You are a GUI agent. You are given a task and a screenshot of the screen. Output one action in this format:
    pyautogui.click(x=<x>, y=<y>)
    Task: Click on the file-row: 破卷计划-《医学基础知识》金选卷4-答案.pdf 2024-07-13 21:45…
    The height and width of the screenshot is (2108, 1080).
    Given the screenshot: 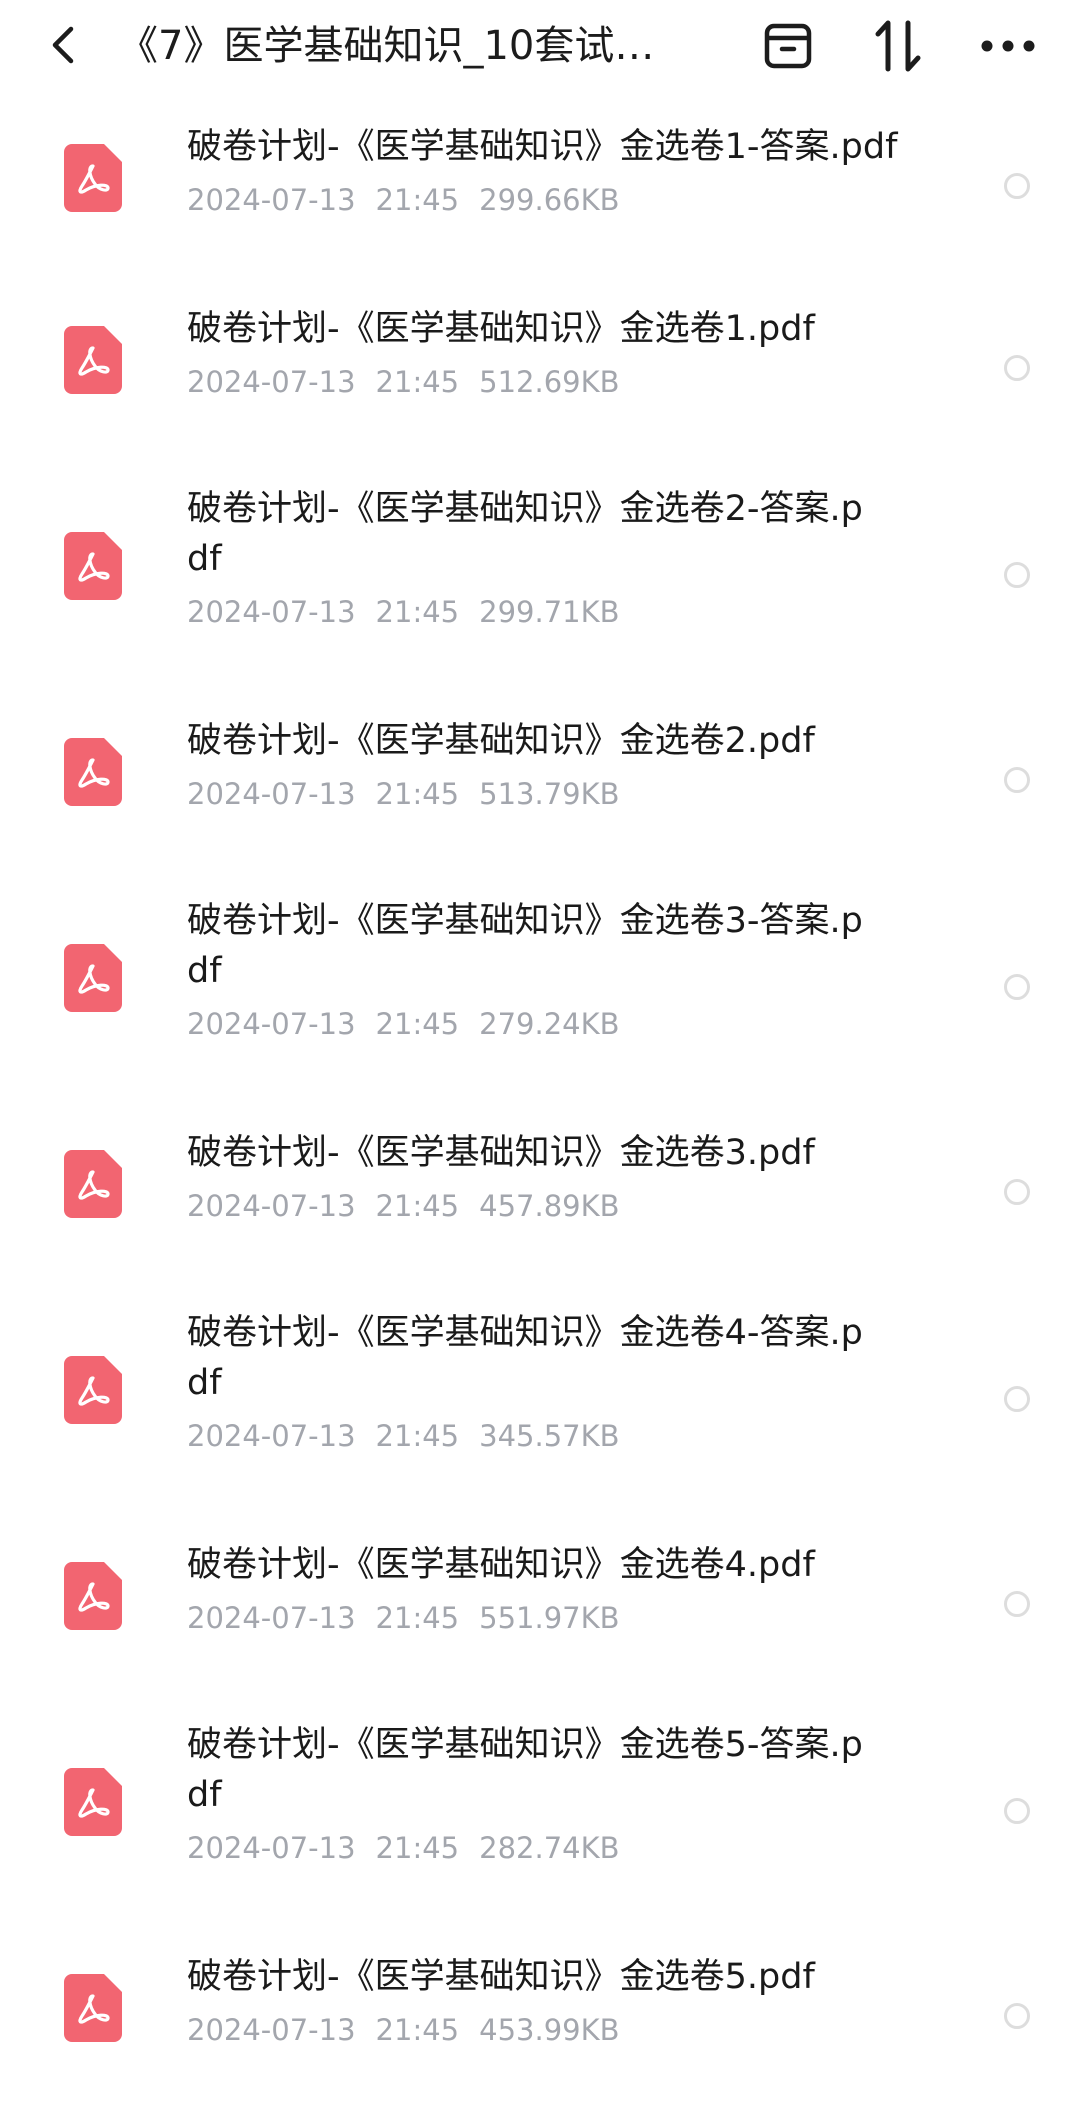 What is the action you would take?
    pyautogui.click(x=540, y=1399)
    